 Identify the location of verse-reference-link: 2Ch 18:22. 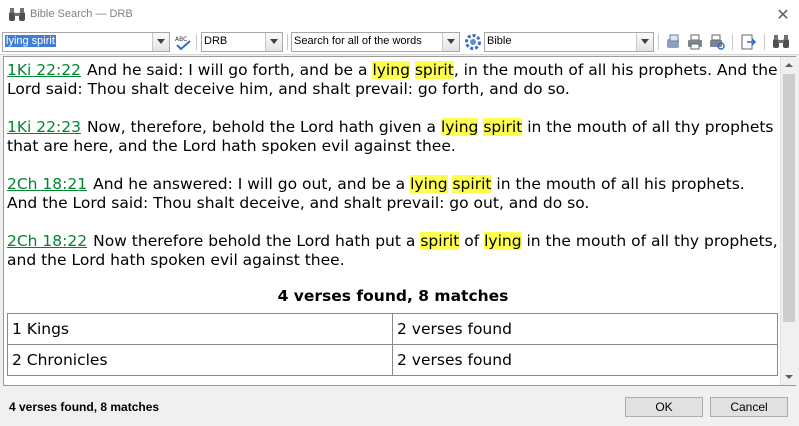
(47, 241).